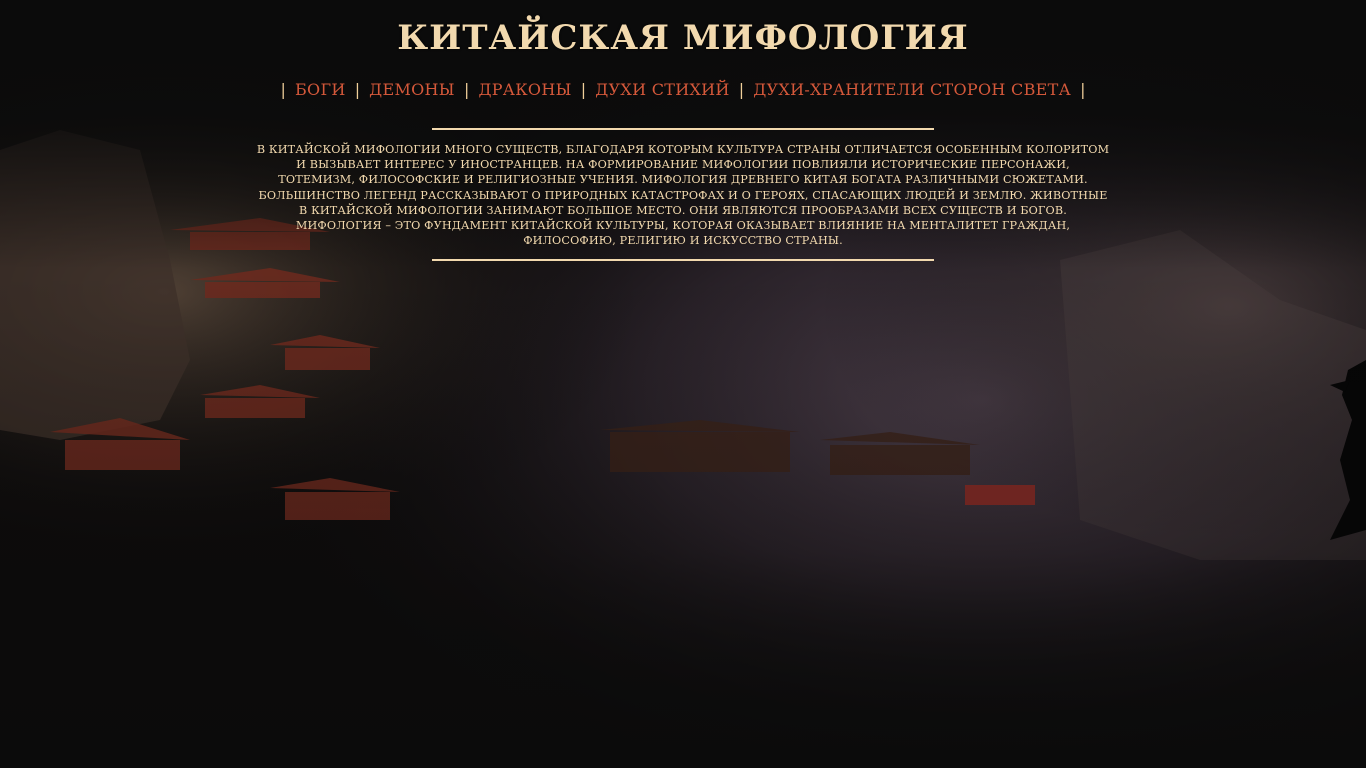  What do you see at coordinates (683, 260) in the screenshot?
I see `divider-bottom` at bounding box center [683, 260].